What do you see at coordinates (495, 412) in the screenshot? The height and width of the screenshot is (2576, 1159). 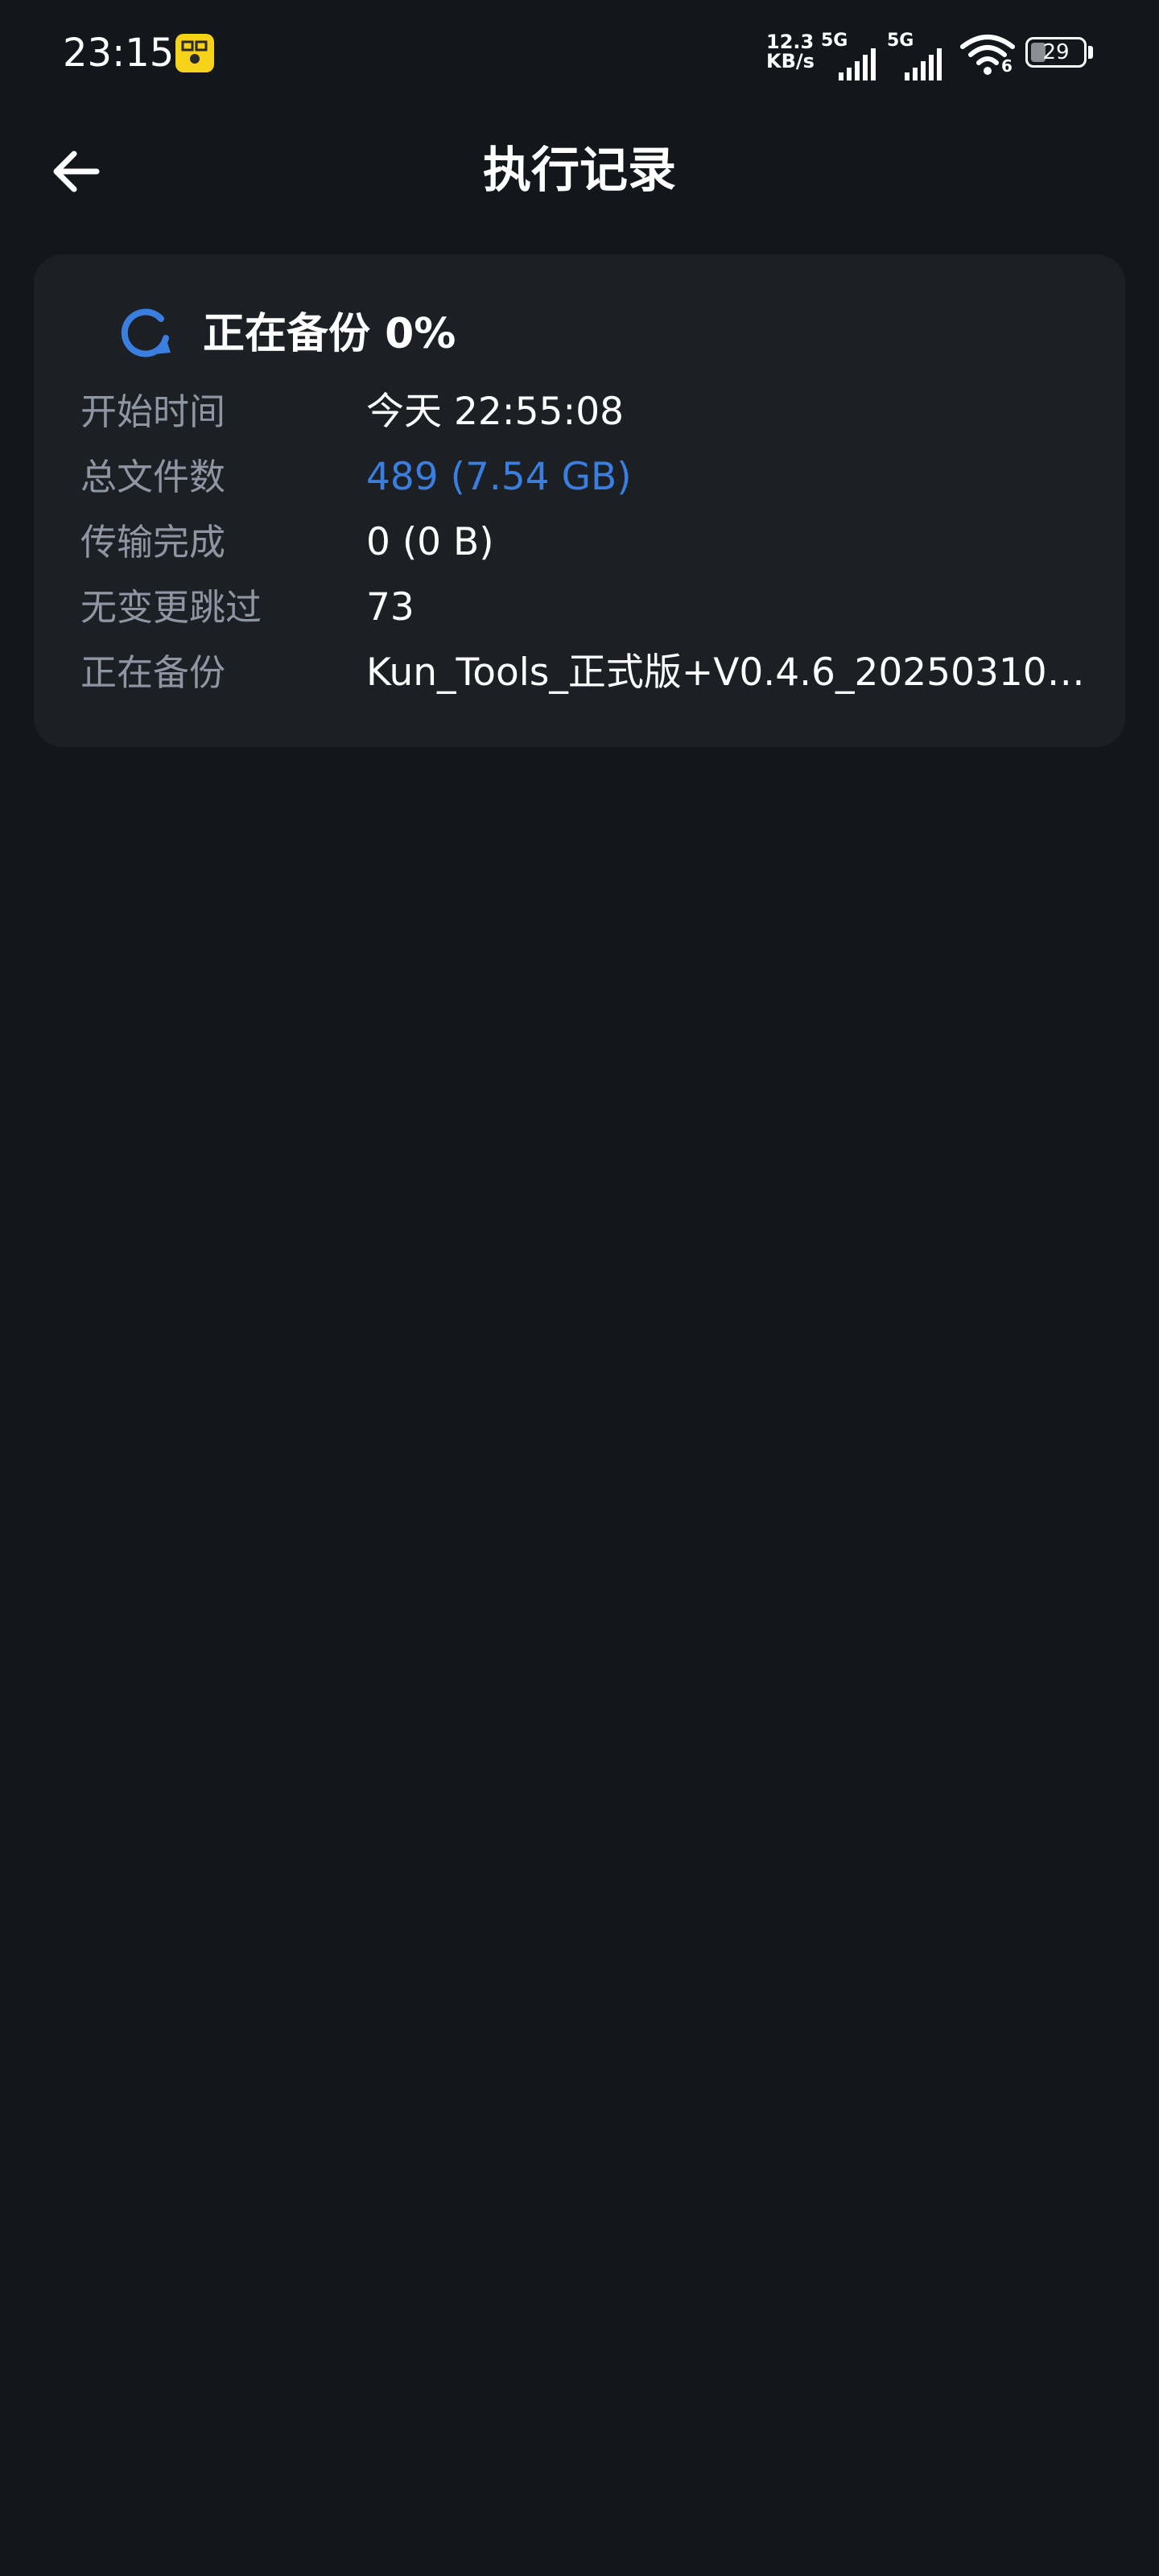 I see `detail-value: 今天 22:55:08` at bounding box center [495, 412].